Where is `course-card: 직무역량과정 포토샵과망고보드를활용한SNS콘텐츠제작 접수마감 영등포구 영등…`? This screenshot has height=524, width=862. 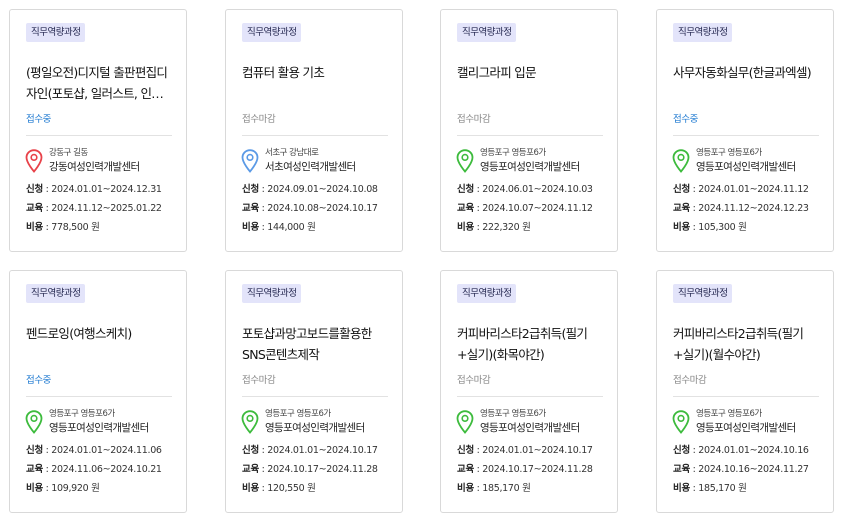 course-card: 직무역량과정 포토샵과망고보드를활용한SNS콘텐츠제작 접수마감 영등포구 영등… is located at coordinates (314, 391).